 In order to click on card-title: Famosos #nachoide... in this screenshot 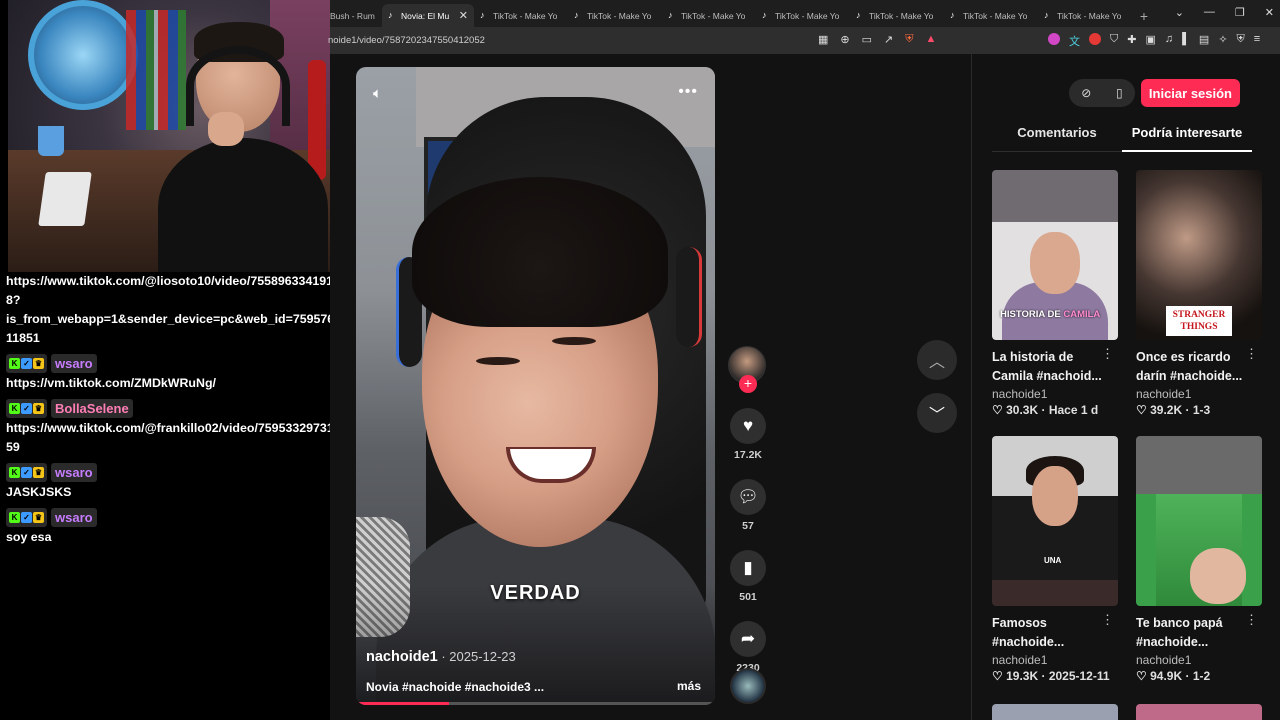, I will do `click(1048, 633)`.